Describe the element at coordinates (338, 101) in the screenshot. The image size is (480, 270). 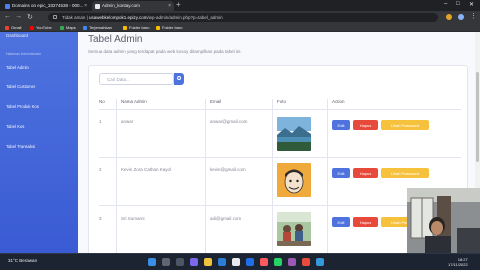
I see `column-header-action: Action` at that location.